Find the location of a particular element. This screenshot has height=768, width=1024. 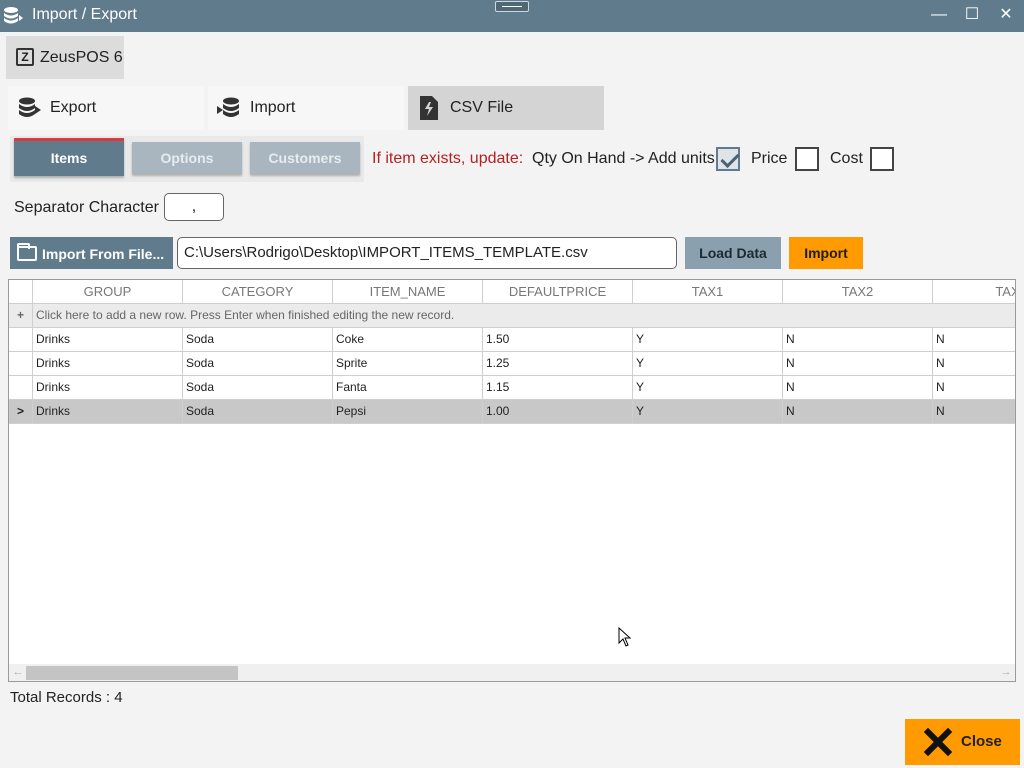

table-row: > Drinks Soda Pepsi 1.00 Y N N is located at coordinates (512, 412).